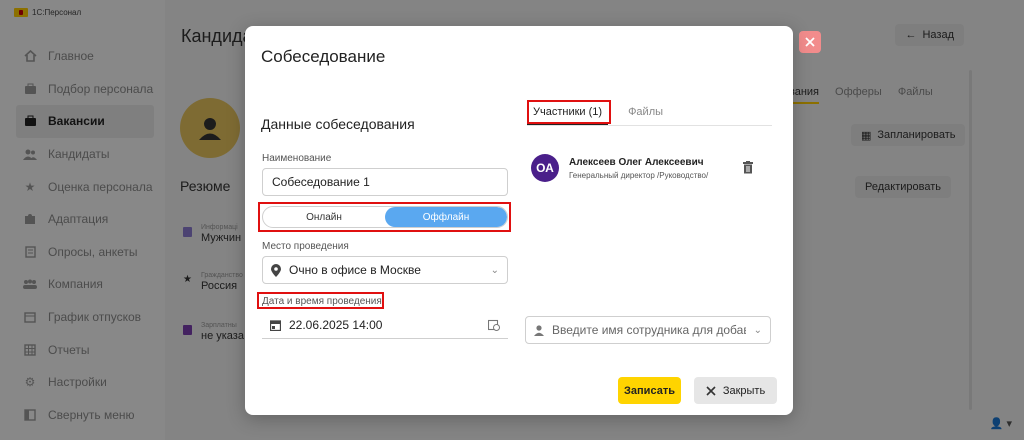 This screenshot has width=1024, height=440. I want to click on place-select: Очно в офисе в Москве ⌄, so click(385, 270).